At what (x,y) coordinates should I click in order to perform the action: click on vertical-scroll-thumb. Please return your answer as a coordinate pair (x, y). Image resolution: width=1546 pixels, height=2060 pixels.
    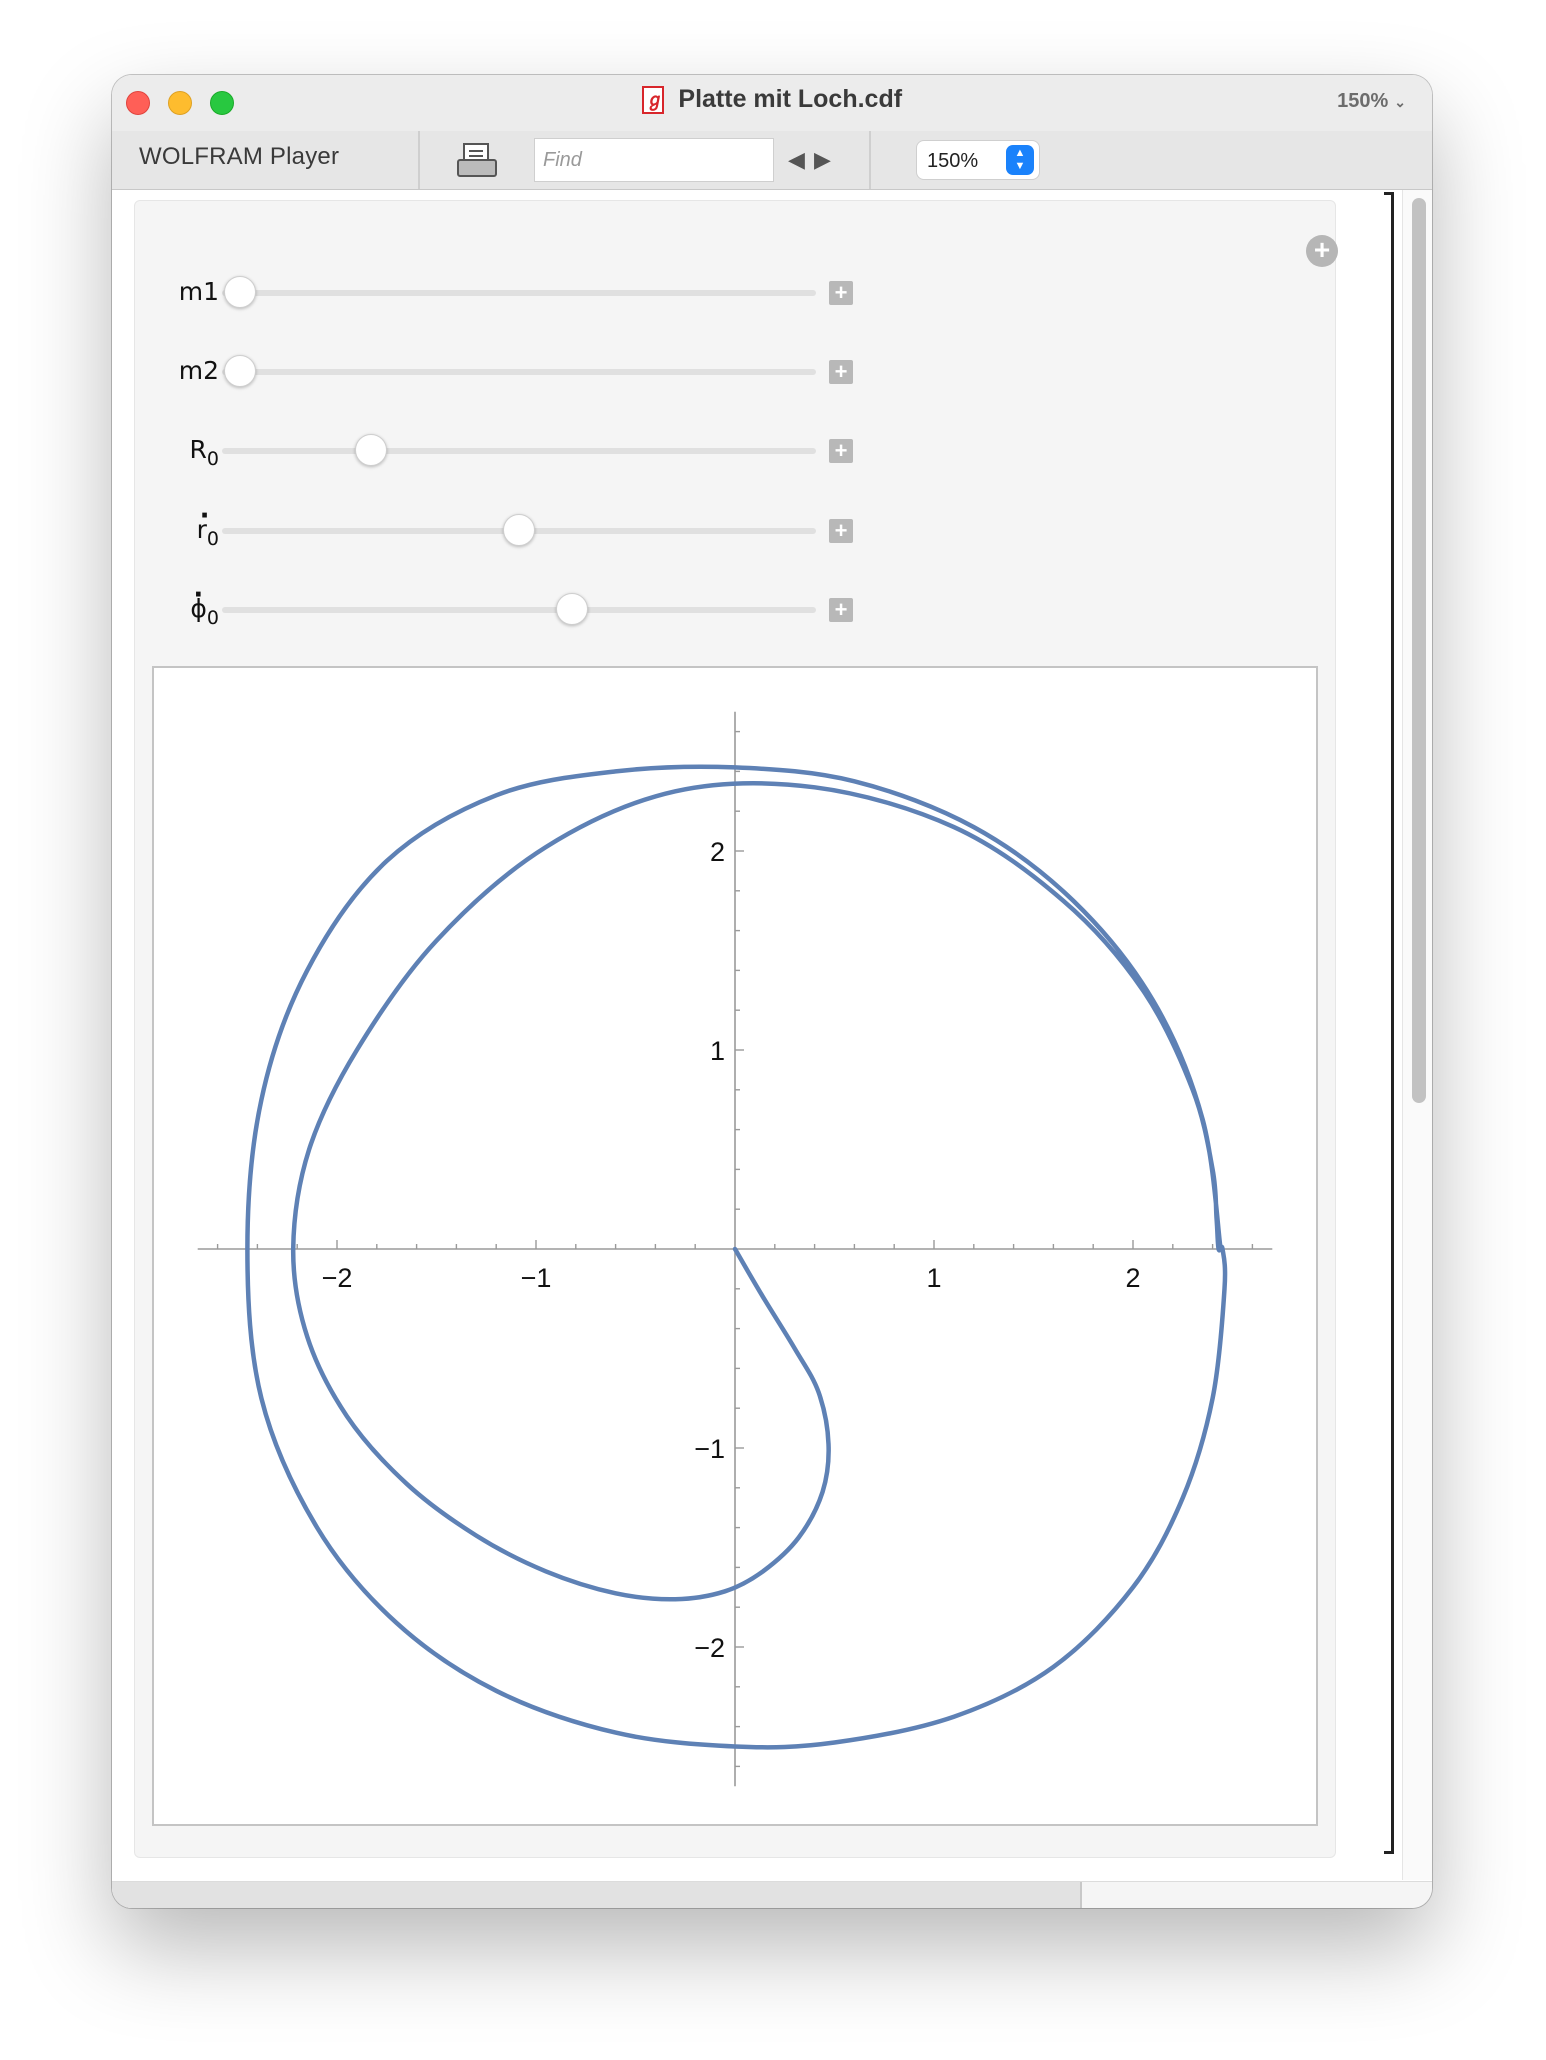
    Looking at the image, I should click on (1419, 650).